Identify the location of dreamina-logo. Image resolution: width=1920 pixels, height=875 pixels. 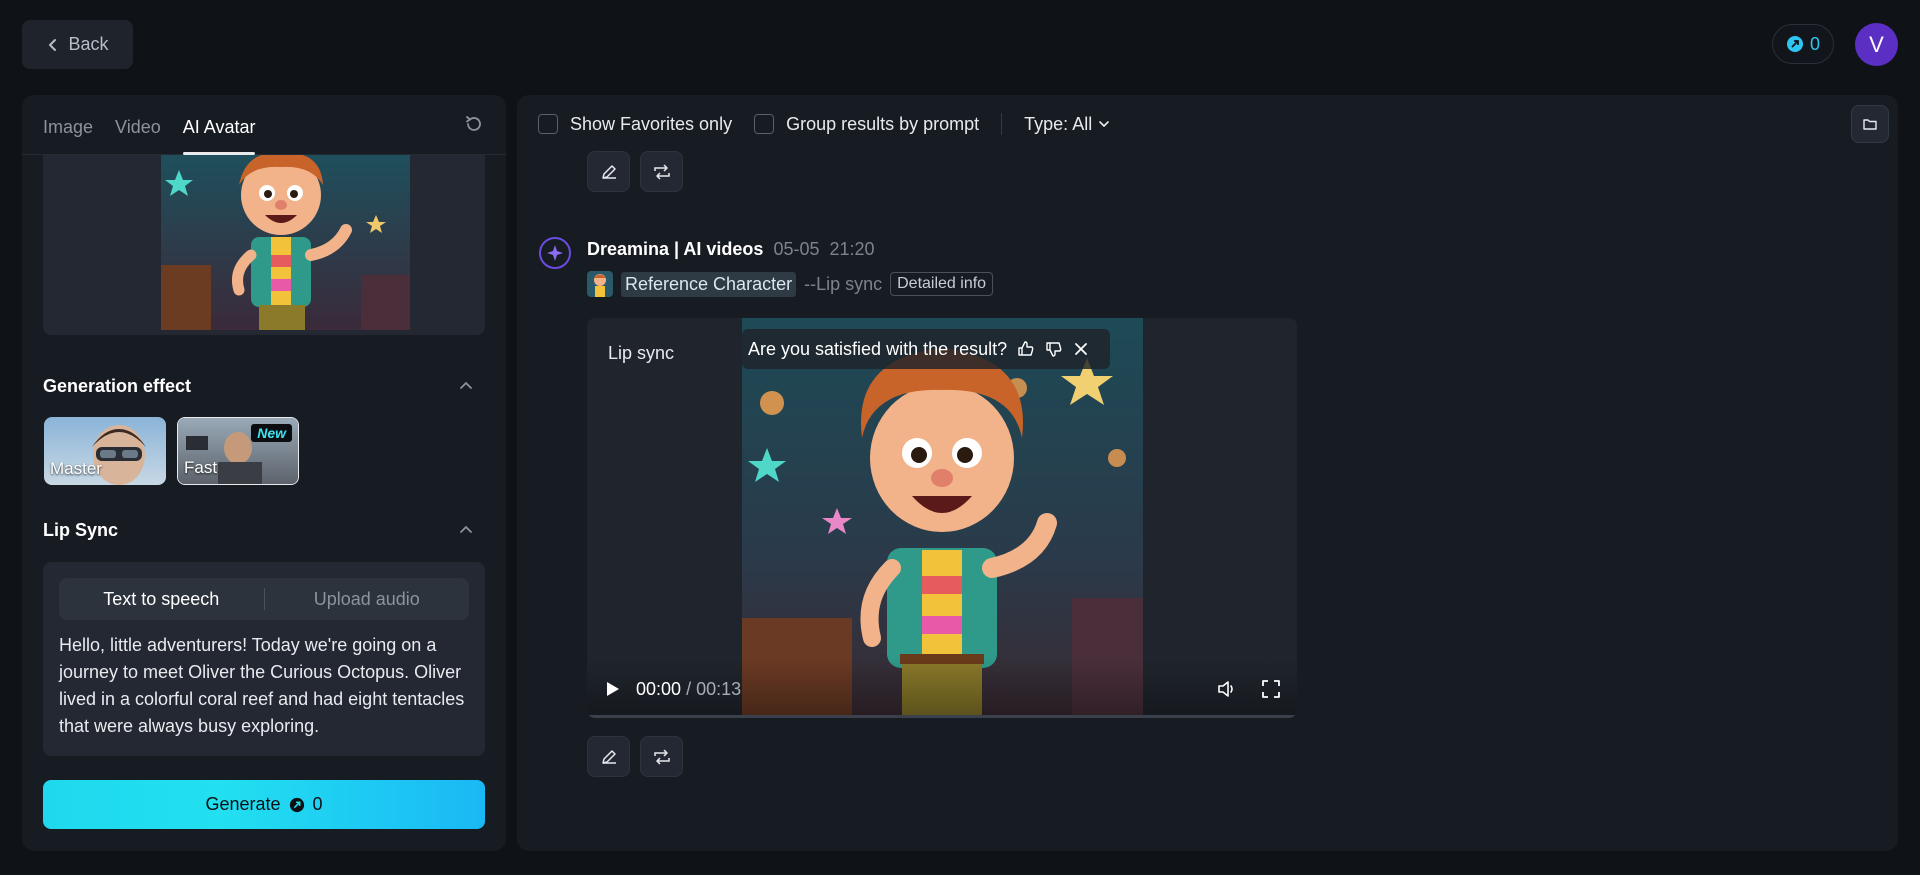
(555, 253).